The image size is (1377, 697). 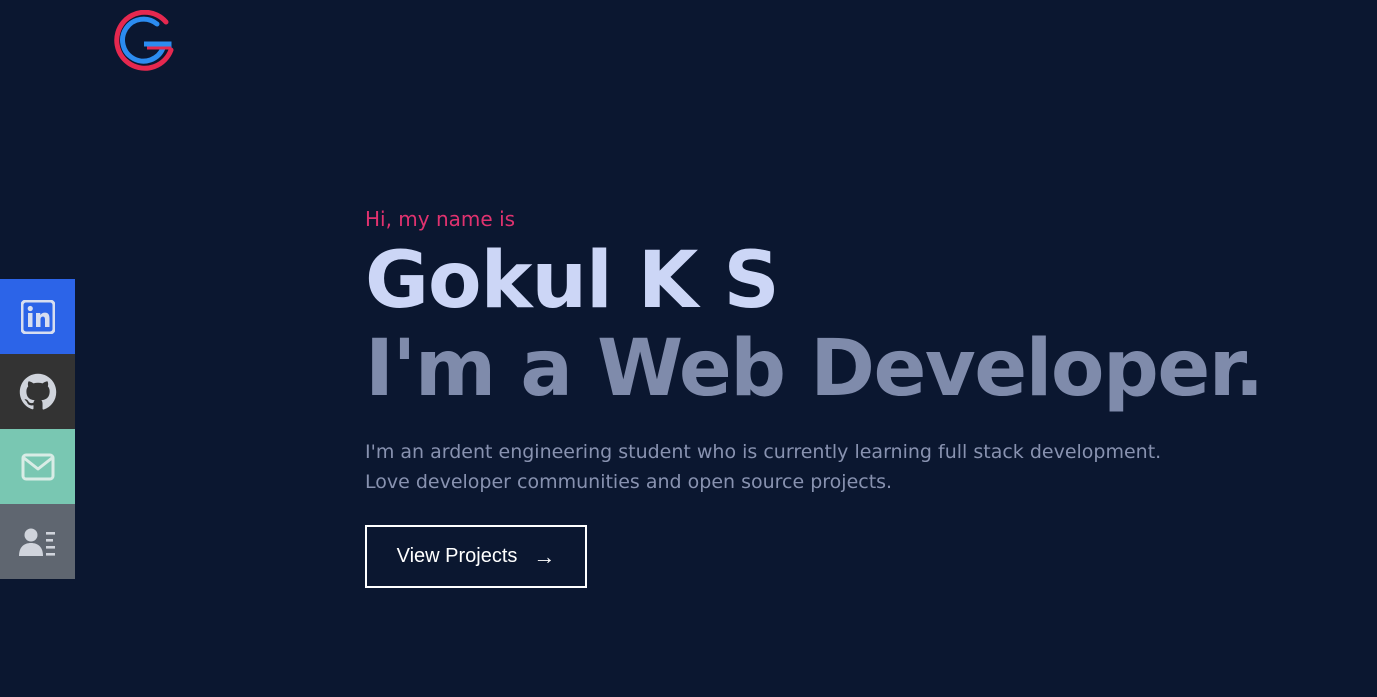 I want to click on arrow-right-icon: →, so click(x=544, y=556).